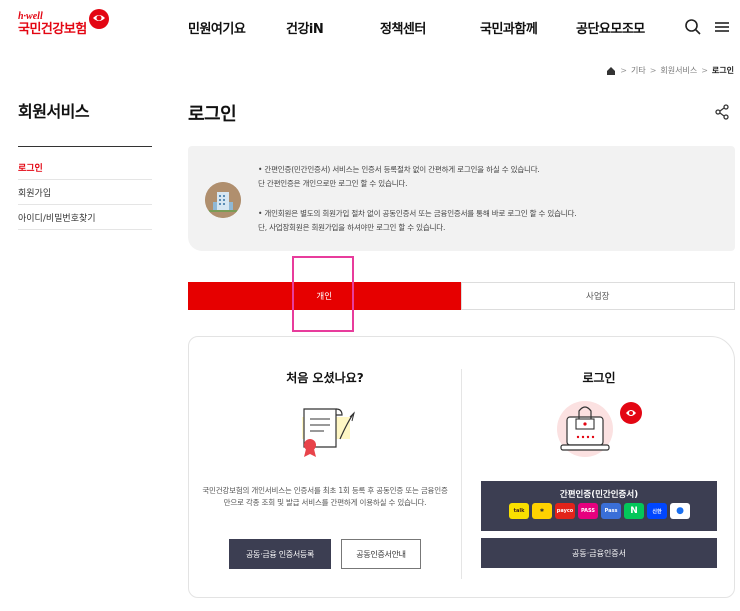 This screenshot has width=740, height=611. Describe the element at coordinates (85, 217) in the screenshot. I see `sidebar-item-find-account: 아이디/비밀번호찾기` at that location.